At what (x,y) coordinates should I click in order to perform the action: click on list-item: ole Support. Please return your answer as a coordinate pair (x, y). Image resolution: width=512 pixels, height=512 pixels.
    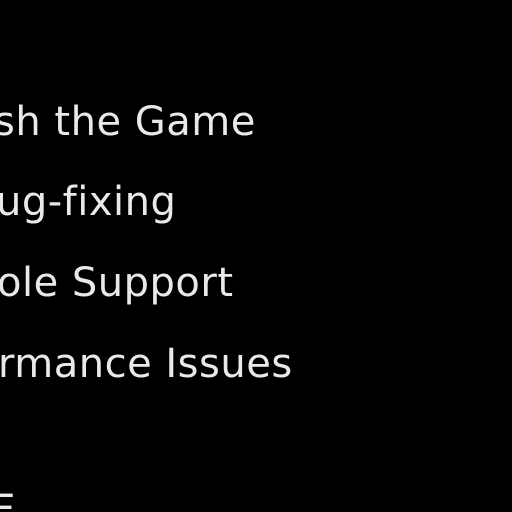
    Looking at the image, I should click on (117, 283).